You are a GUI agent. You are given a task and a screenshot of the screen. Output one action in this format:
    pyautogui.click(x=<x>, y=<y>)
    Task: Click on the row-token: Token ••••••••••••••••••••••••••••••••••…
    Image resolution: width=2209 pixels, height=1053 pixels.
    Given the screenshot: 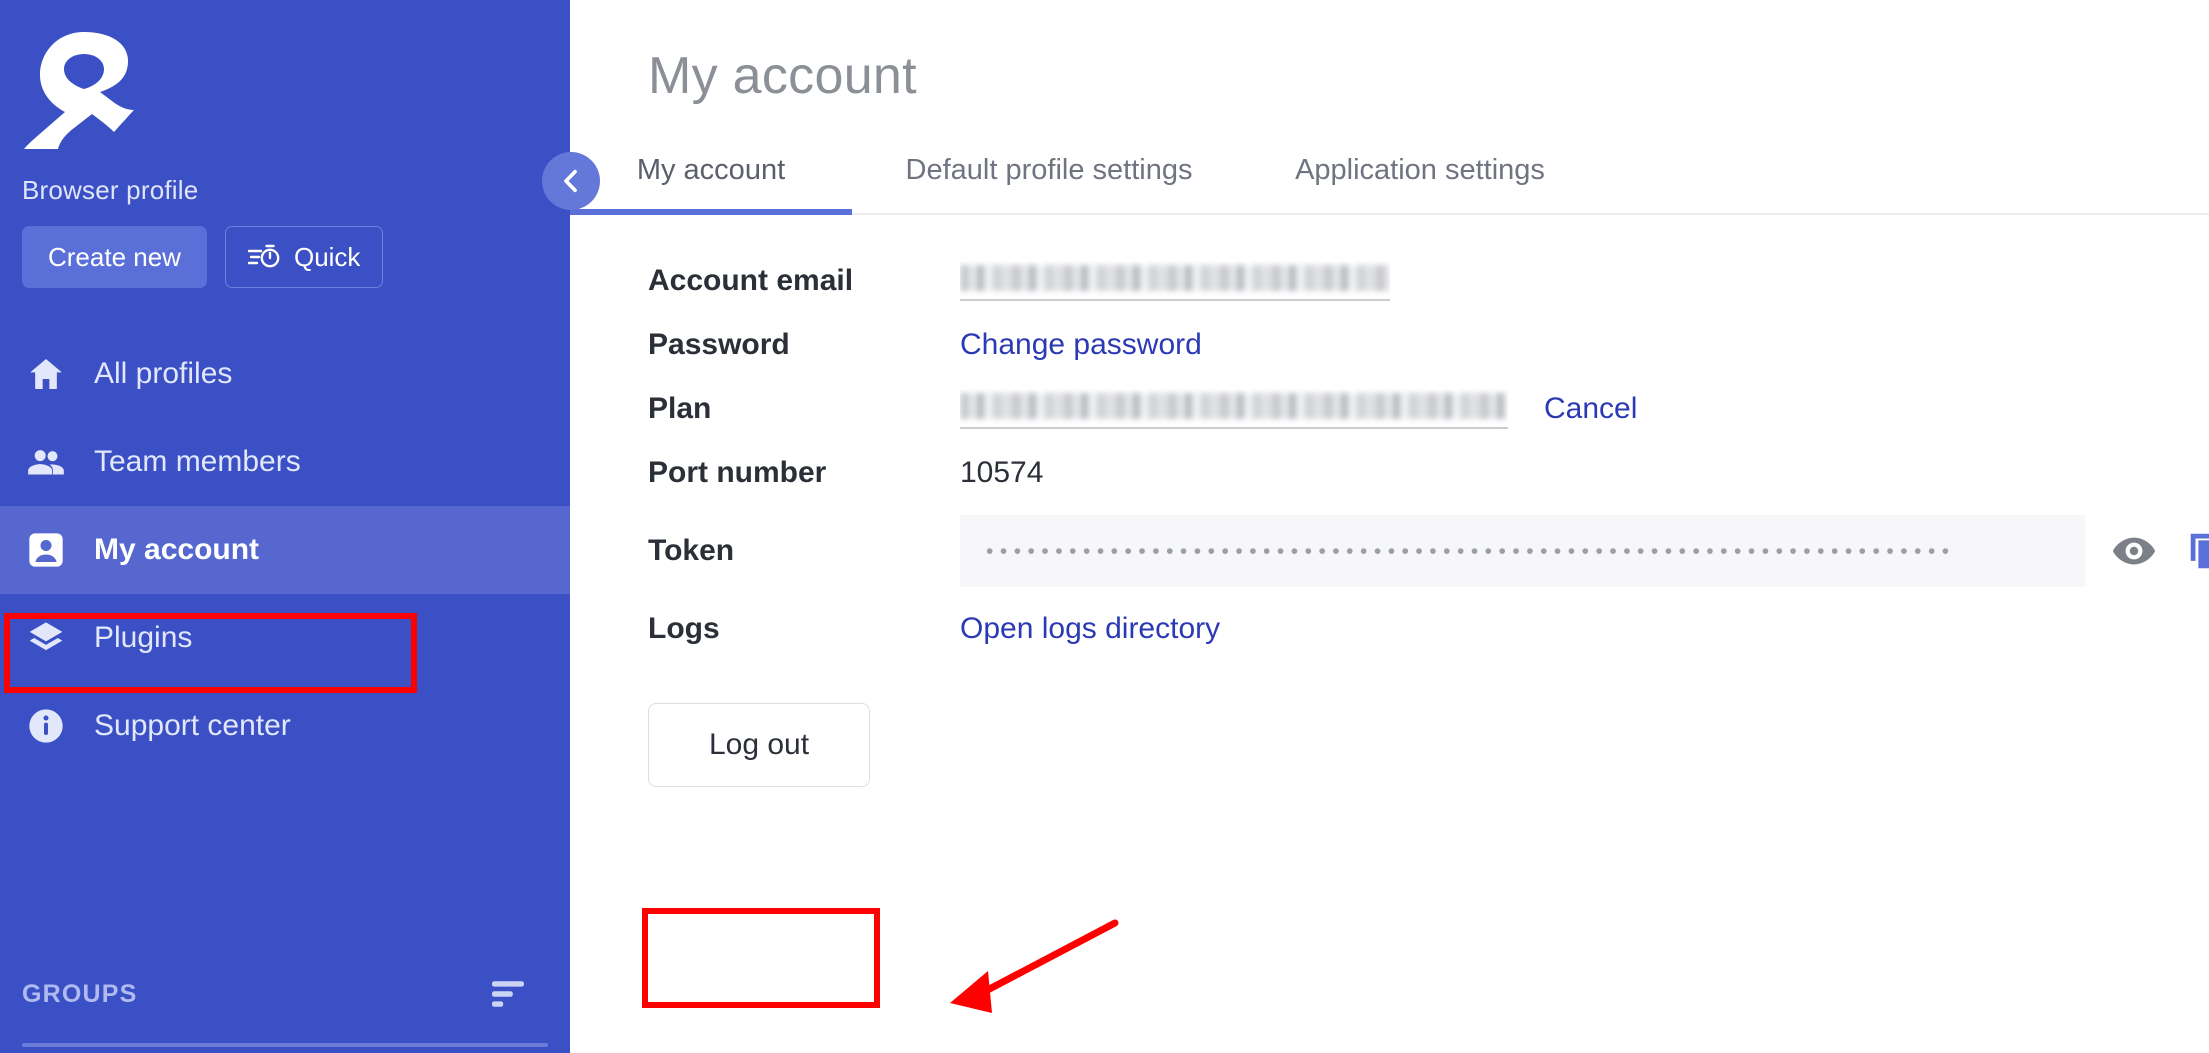 What is the action you would take?
    pyautogui.click(x=1389, y=551)
    